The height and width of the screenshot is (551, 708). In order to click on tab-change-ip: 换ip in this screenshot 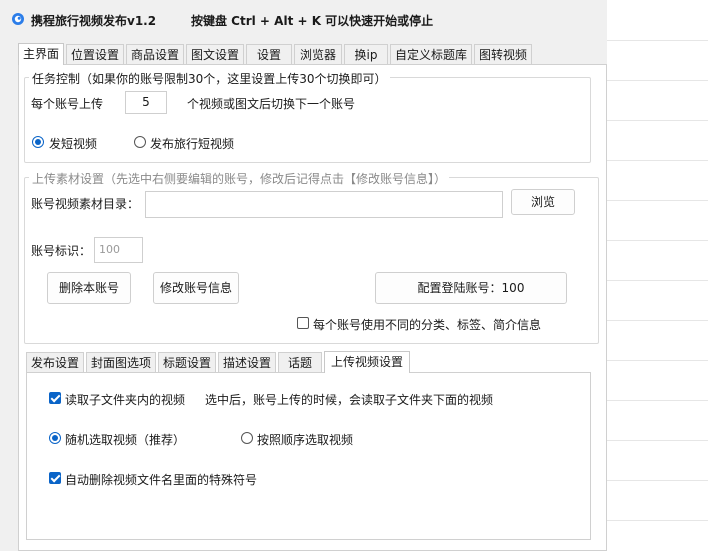, I will do `click(366, 54)`.